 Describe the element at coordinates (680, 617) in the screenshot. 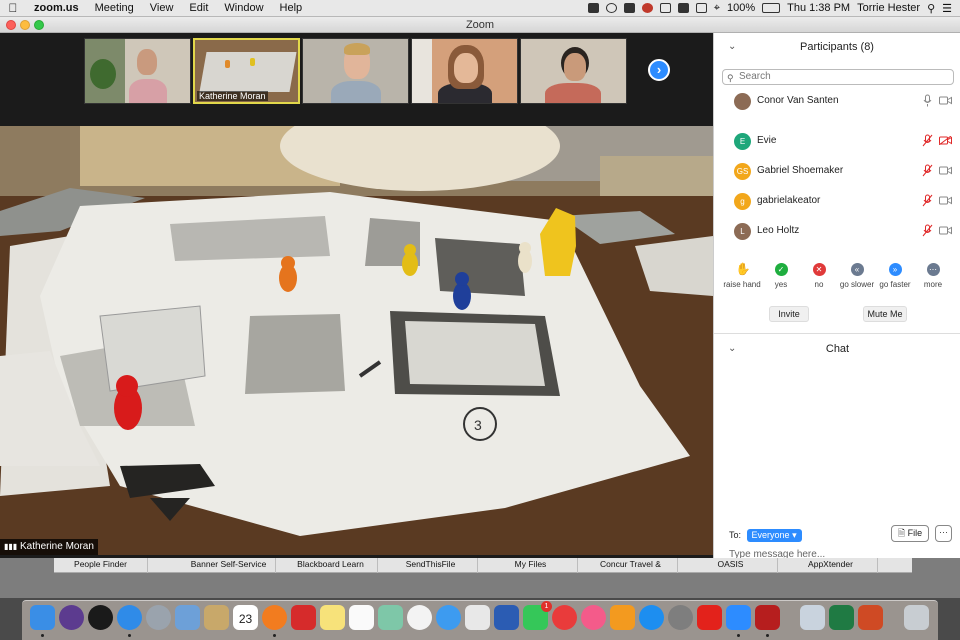

I see `system-preferences-icon` at that location.